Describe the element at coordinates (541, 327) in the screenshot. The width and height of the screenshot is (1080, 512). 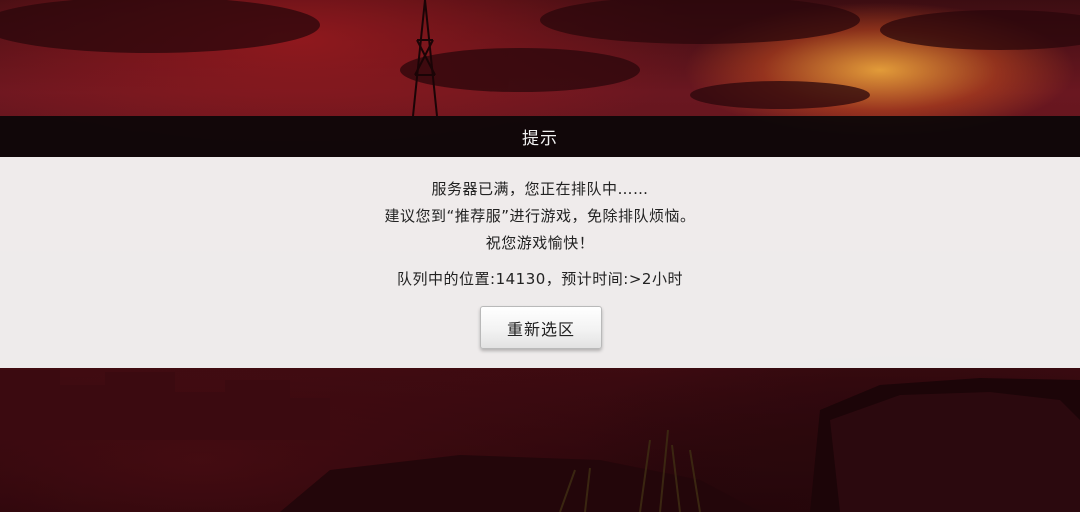
I see `reselect-server-button: 重新选区` at that location.